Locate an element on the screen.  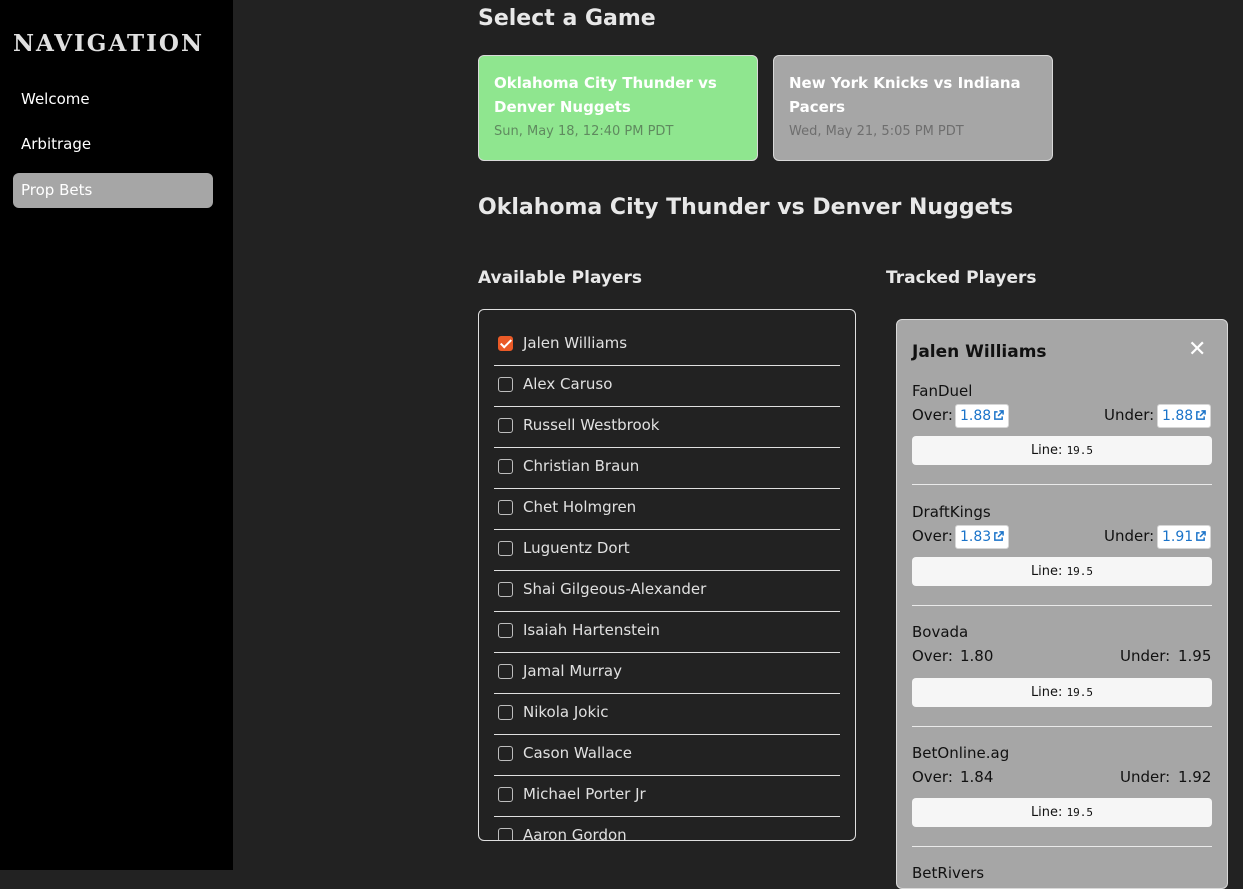
game-card-title: New York Knicks vs Indiana Pacers is located at coordinates (905, 95).